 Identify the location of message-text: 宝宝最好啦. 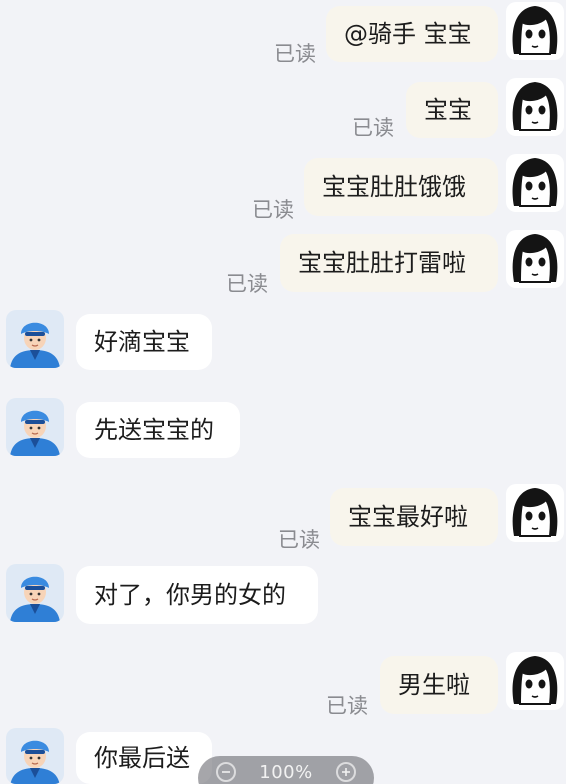
(408, 517).